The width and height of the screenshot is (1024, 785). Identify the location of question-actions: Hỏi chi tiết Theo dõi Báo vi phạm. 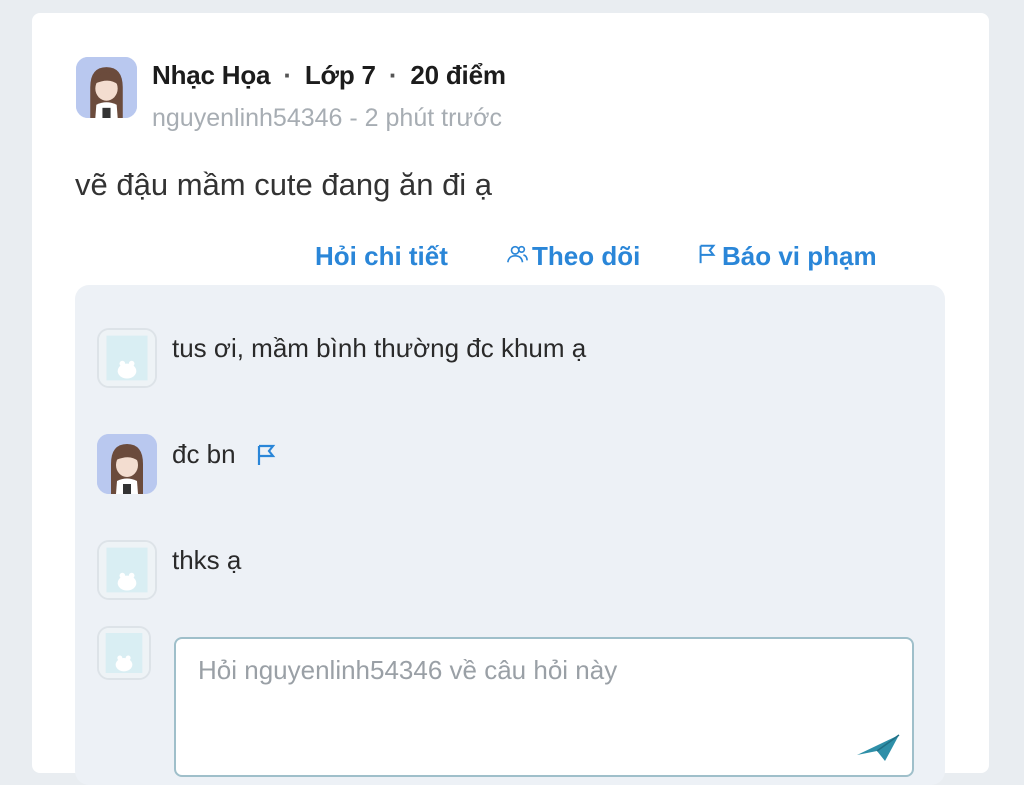
(510, 259).